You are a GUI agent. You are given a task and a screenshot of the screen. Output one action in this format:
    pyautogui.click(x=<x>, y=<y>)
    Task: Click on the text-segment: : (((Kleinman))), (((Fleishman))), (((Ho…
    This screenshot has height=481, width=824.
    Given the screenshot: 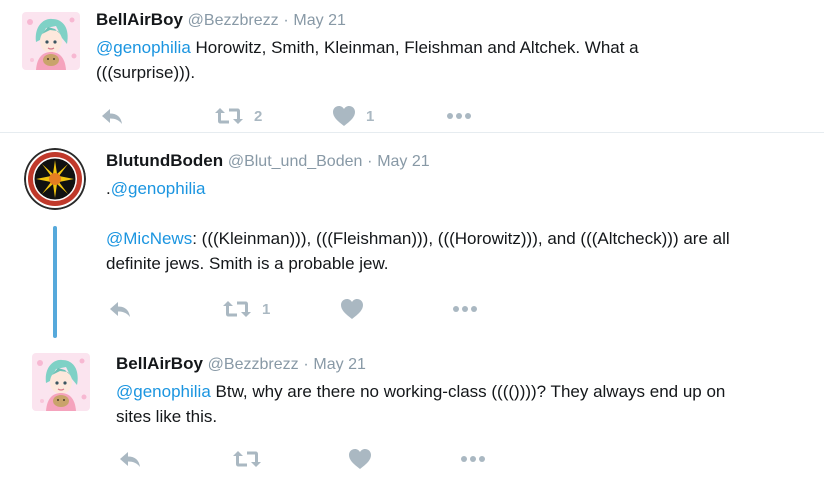 What is the action you would take?
    pyautogui.click(x=461, y=238)
    